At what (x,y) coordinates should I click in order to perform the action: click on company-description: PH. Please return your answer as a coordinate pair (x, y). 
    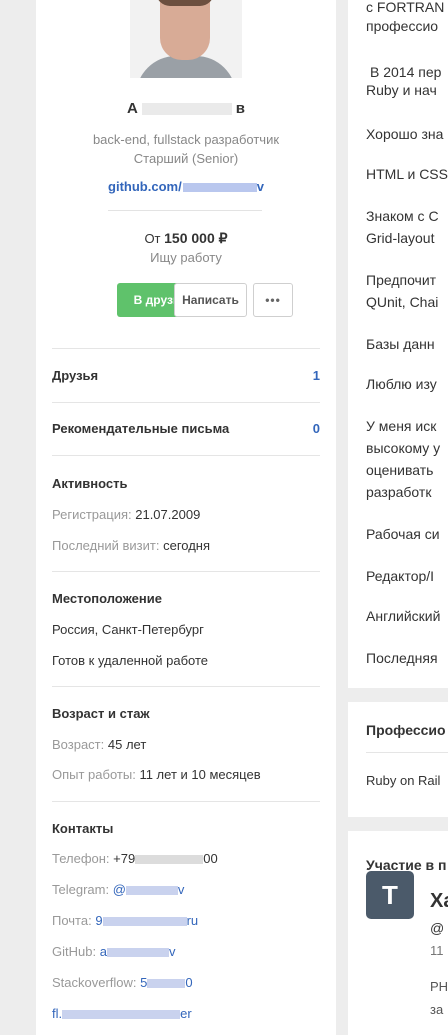
    Looking at the image, I should click on (439, 986).